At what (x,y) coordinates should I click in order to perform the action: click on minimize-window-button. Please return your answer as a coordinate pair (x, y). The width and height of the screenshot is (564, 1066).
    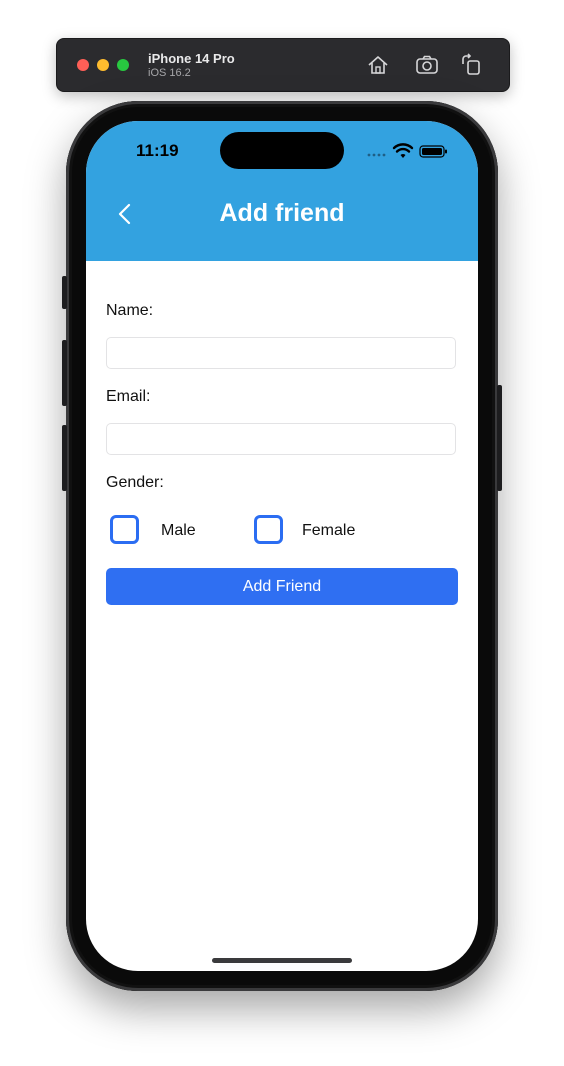
    Looking at the image, I should click on (103, 65).